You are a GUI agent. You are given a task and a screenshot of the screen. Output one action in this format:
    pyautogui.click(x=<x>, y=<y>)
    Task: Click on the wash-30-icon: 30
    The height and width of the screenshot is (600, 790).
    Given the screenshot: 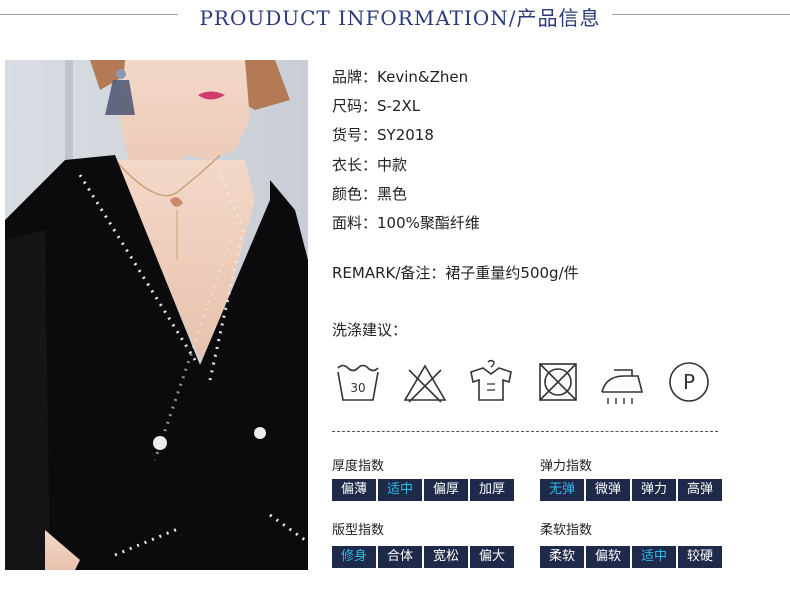 What is the action you would take?
    pyautogui.click(x=358, y=382)
    